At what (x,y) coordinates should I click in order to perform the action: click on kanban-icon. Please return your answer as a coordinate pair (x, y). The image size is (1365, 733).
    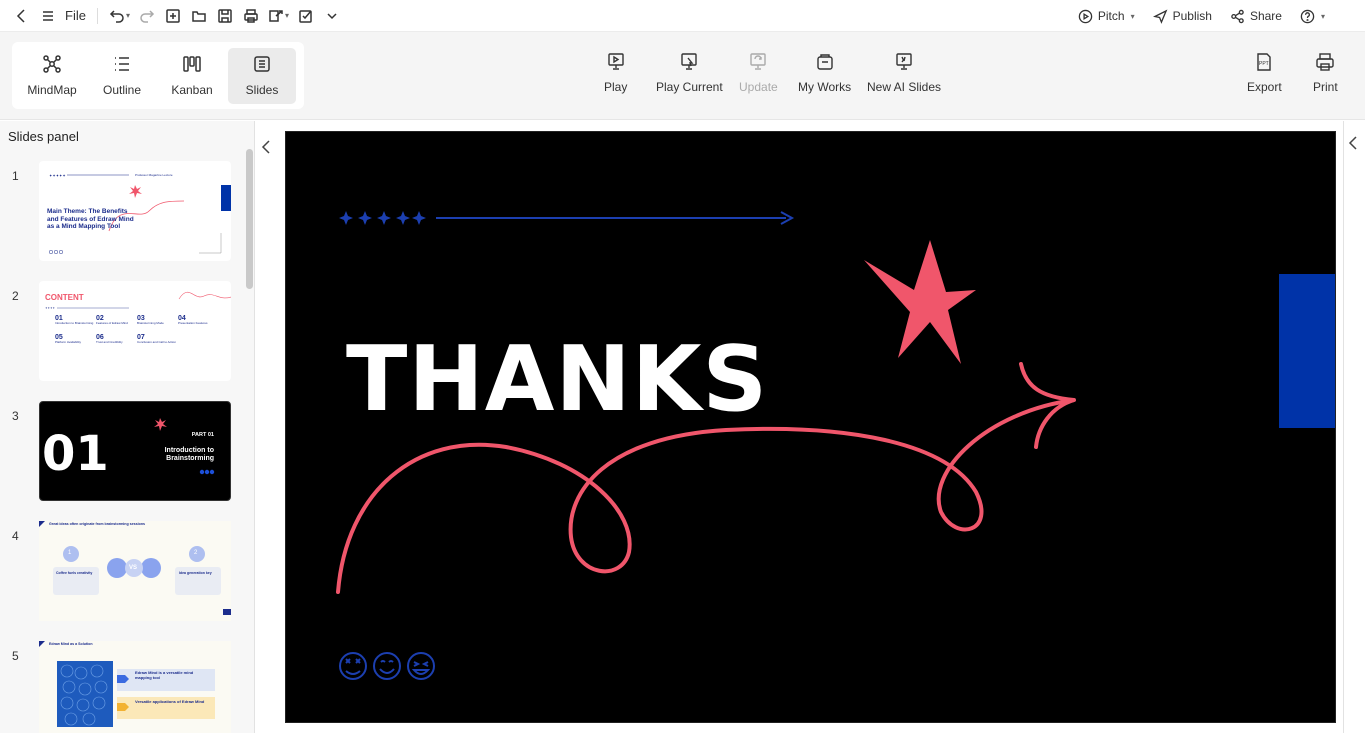
    Looking at the image, I should click on (192, 64).